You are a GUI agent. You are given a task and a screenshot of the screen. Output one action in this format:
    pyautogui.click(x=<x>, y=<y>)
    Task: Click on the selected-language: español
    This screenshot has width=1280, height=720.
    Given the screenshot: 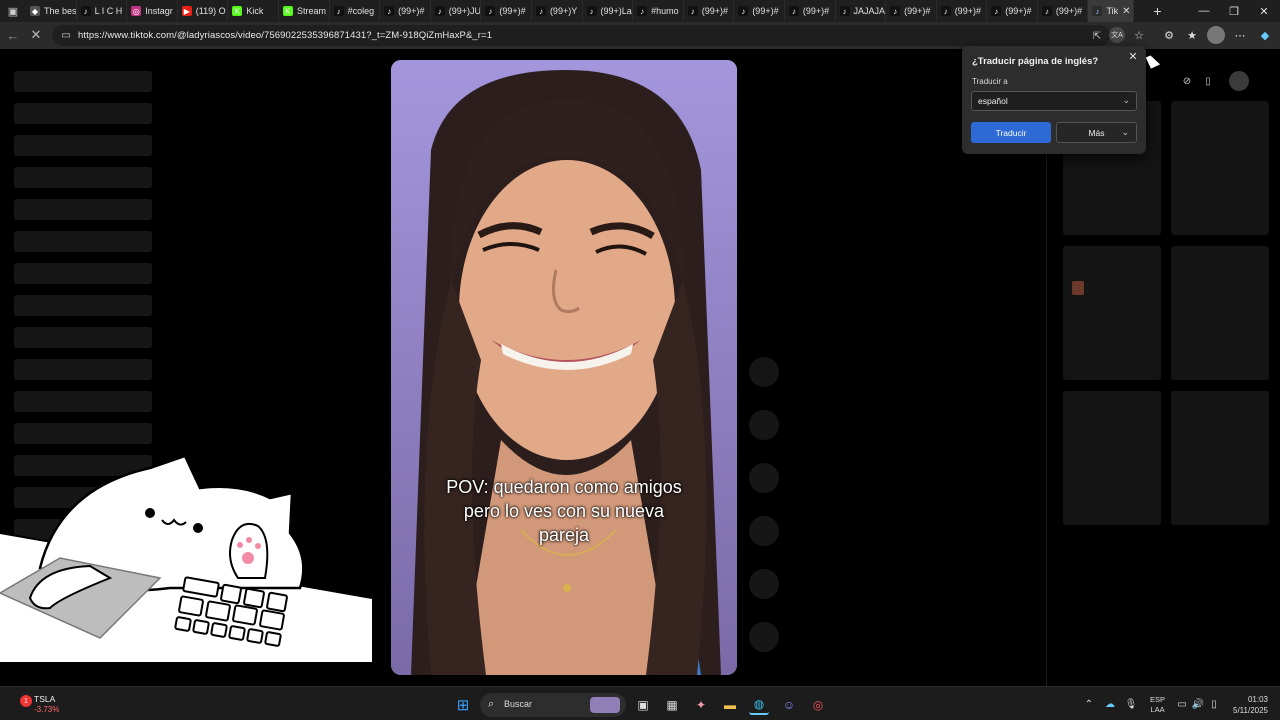 What is the action you would take?
    pyautogui.click(x=993, y=101)
    